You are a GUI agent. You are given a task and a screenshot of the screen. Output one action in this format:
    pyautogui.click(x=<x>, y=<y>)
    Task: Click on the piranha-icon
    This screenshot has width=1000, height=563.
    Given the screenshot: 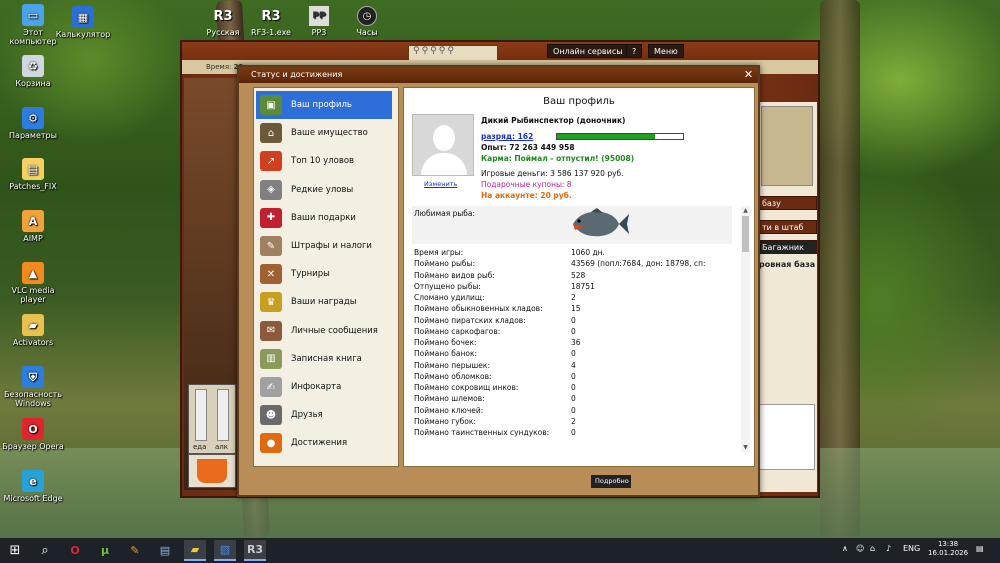 What is the action you would take?
    pyautogui.click(x=601, y=222)
    